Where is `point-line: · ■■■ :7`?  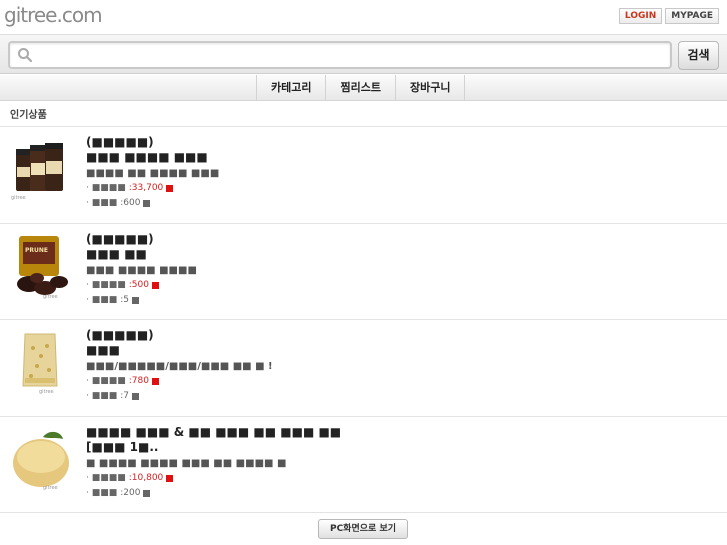
point-line: · ■■■ :7 is located at coordinates (401, 396).